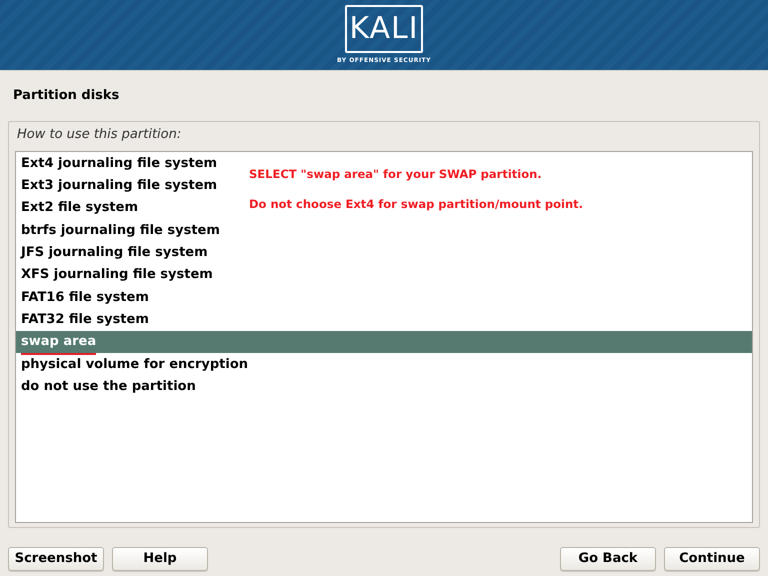  What do you see at coordinates (66, 95) in the screenshot?
I see `page-title: Partition disks` at bounding box center [66, 95].